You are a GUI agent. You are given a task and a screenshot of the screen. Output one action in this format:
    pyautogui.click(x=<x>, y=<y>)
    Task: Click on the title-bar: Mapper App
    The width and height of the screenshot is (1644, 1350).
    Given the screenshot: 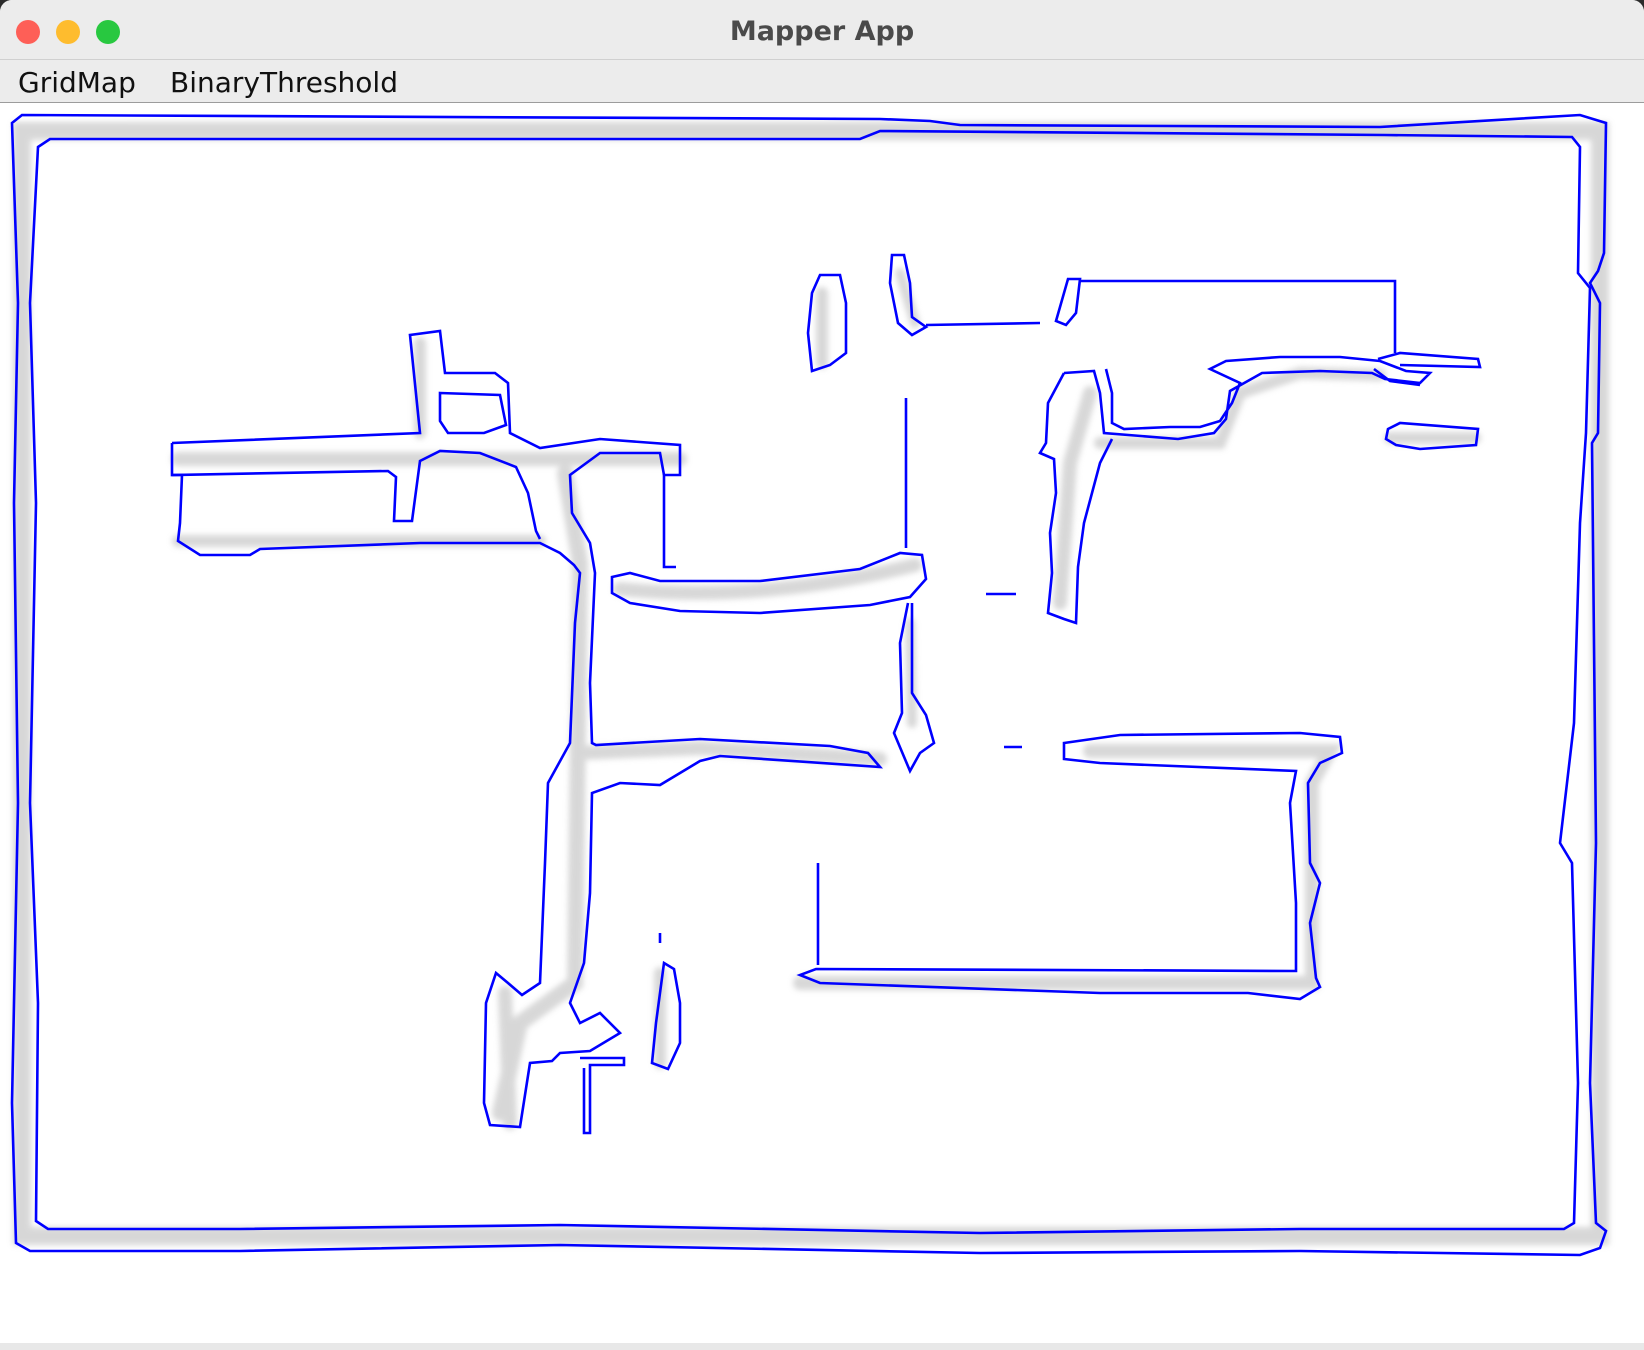 What is the action you would take?
    pyautogui.click(x=822, y=30)
    